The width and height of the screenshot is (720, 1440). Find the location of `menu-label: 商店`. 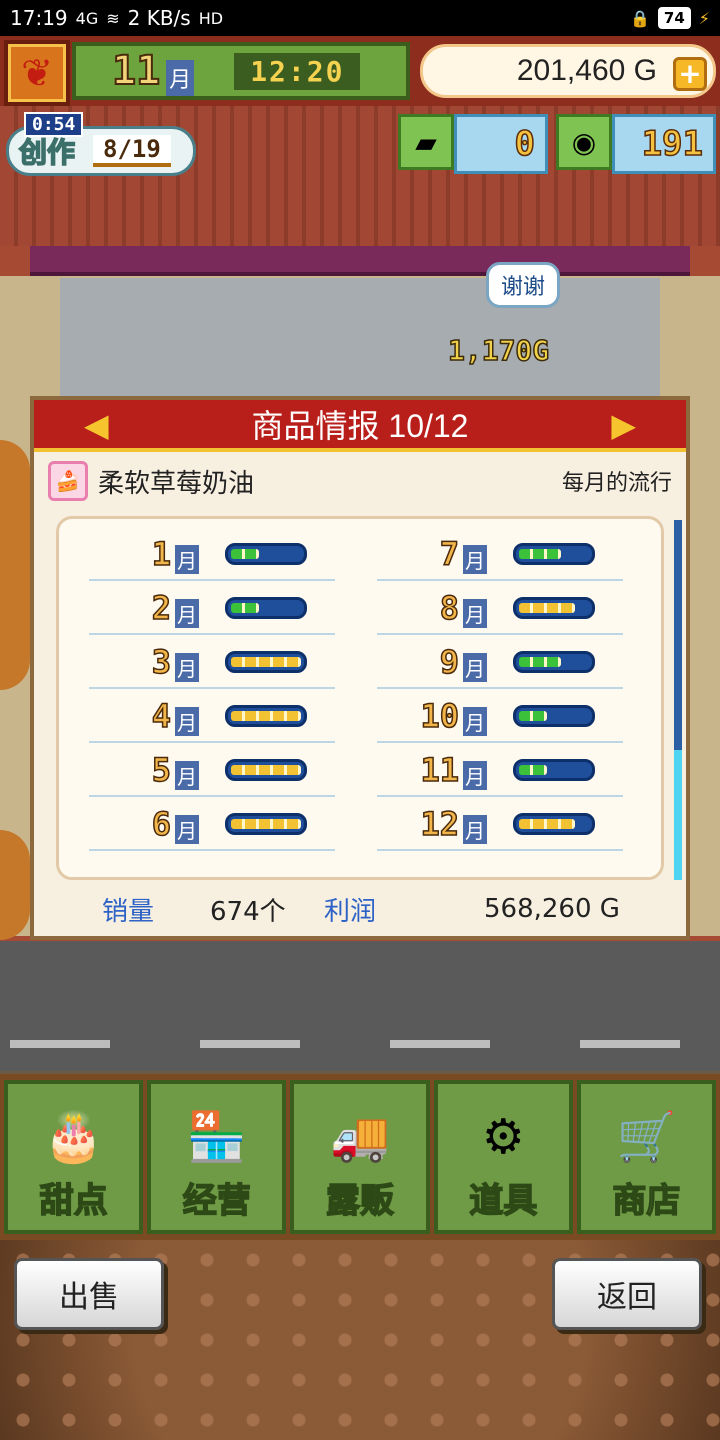

menu-label: 商店 is located at coordinates (647, 1201).